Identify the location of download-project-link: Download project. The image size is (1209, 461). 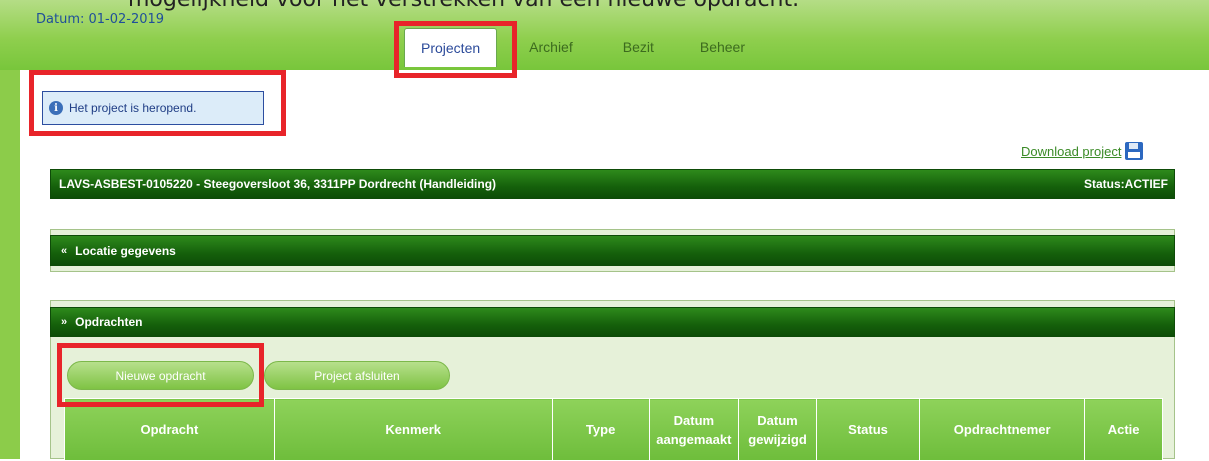
(1071, 151).